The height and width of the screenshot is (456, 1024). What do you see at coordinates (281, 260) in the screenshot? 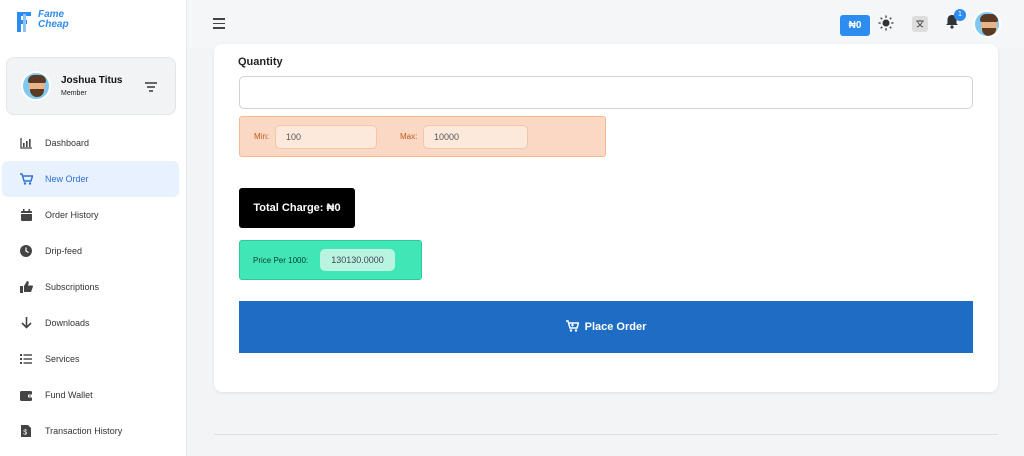
I see `price-label: Price Per 1000:` at bounding box center [281, 260].